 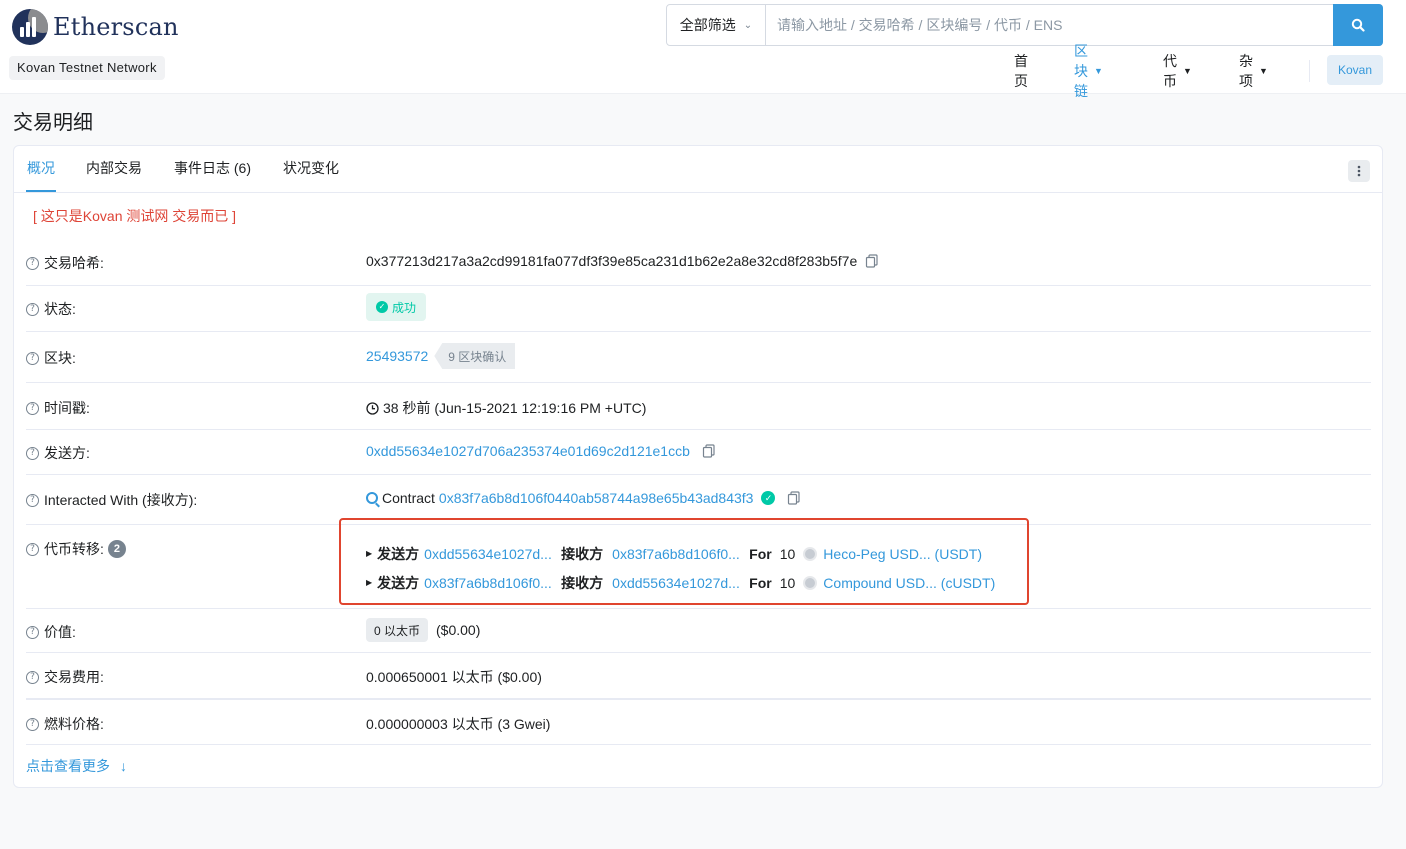 I want to click on etherscan-logo: Etherscan, so click(x=95, y=27).